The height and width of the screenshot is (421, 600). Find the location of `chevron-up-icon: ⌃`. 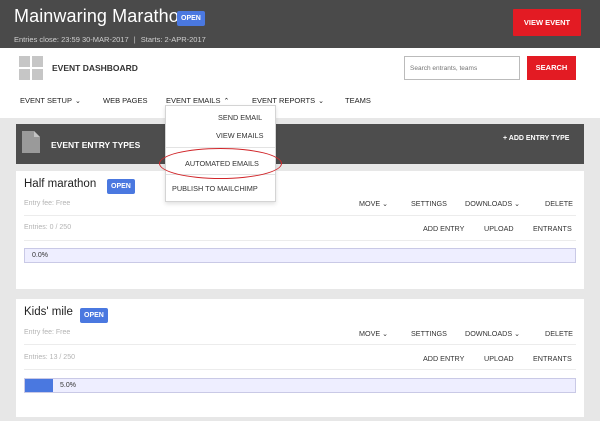

chevron-up-icon: ⌃ is located at coordinates (226, 101).